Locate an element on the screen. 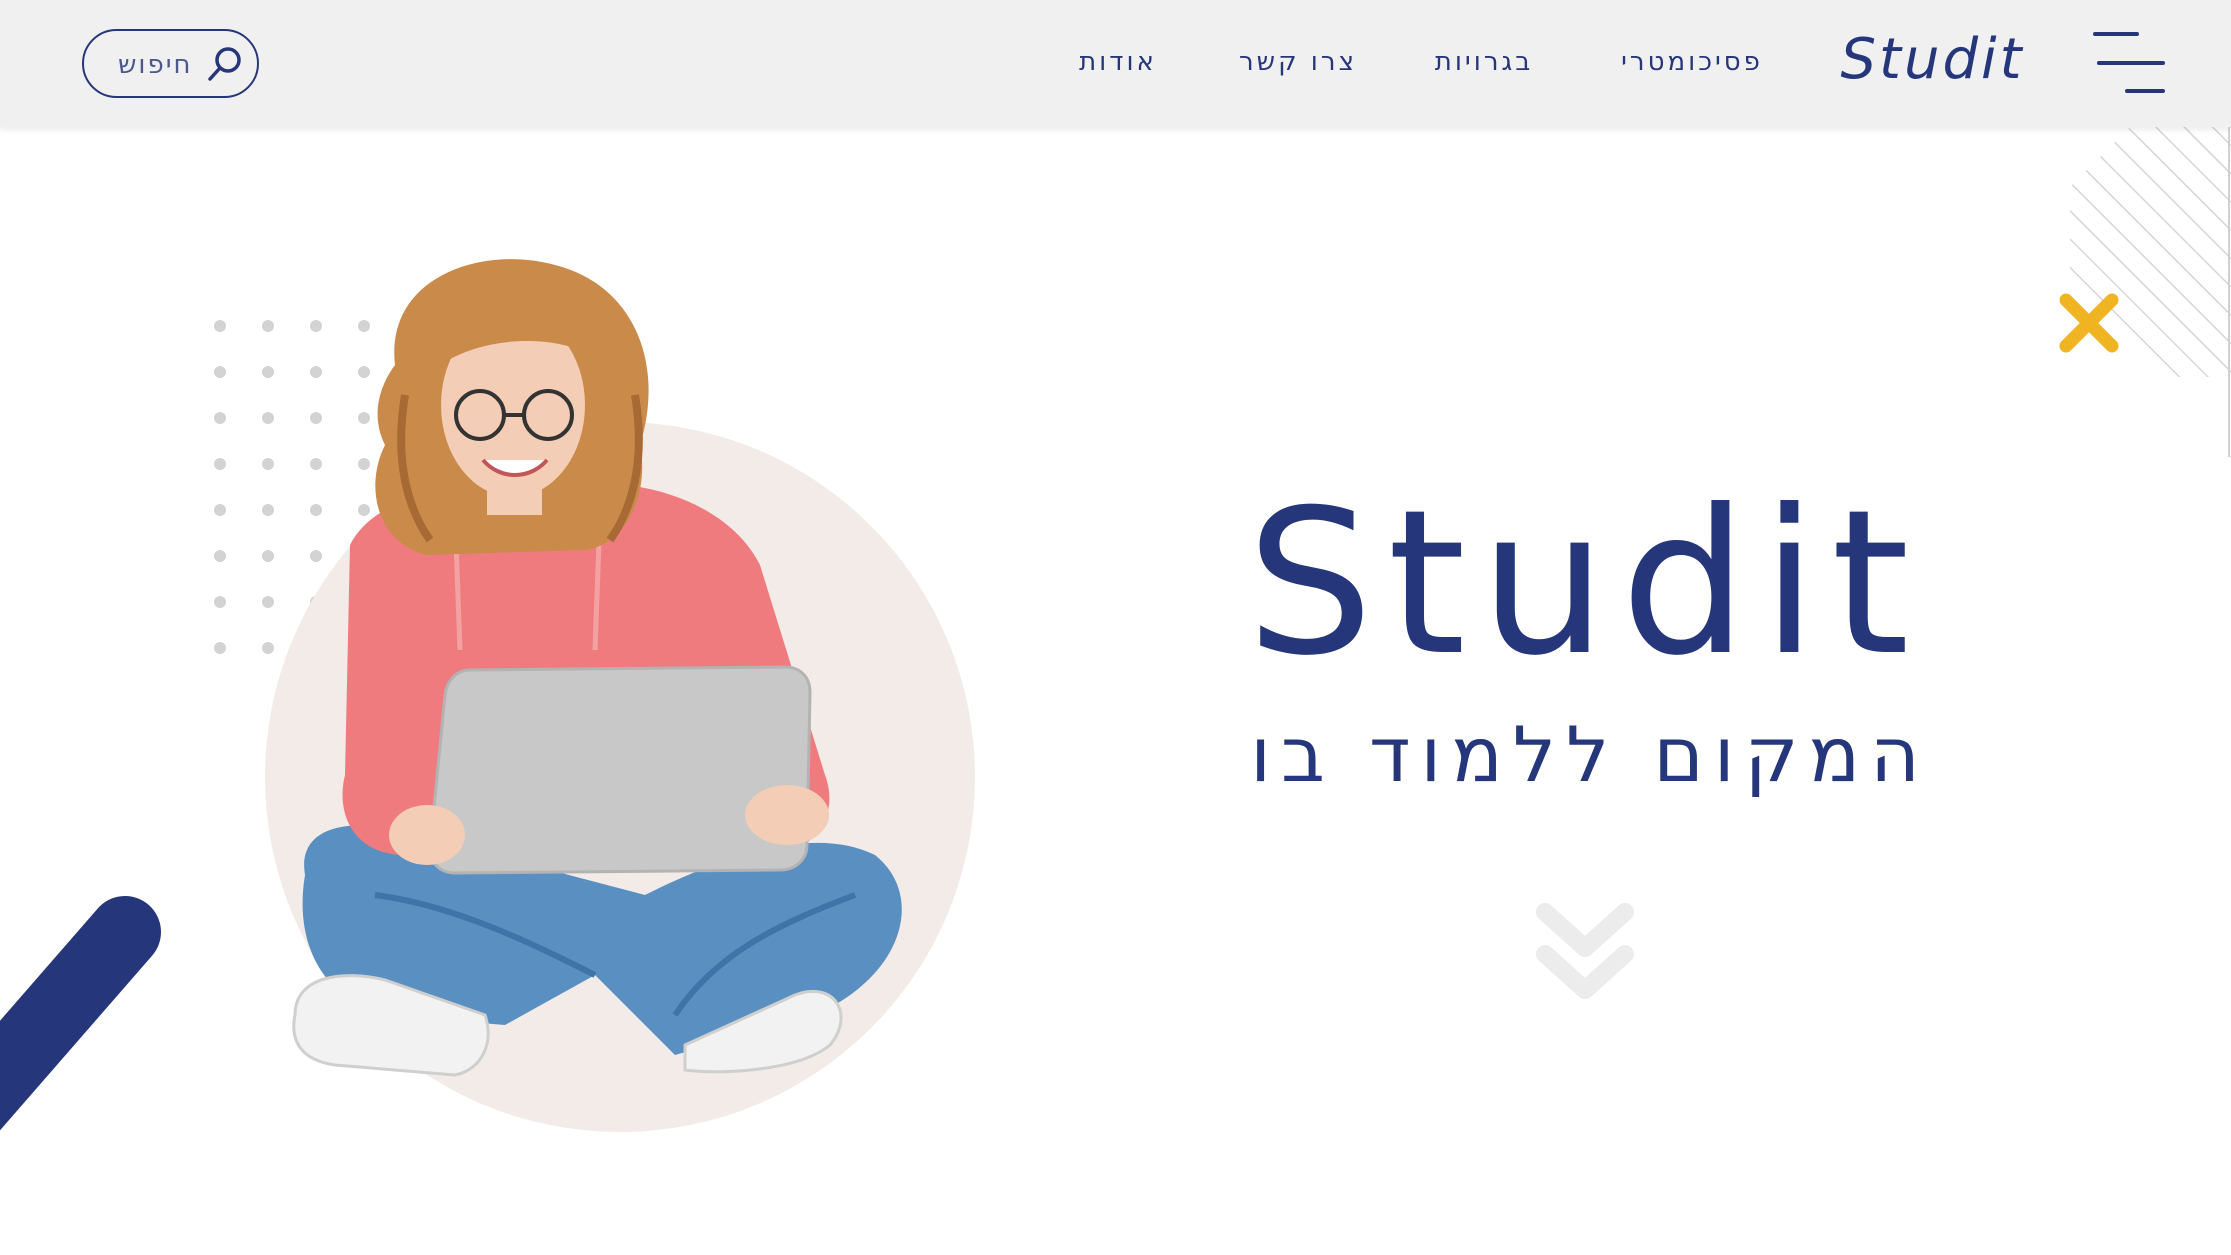 Image resolution: width=2231 pixels, height=1255 pixels. hero-tagline: המקום ללמוד בו is located at coordinates (1590, 754).